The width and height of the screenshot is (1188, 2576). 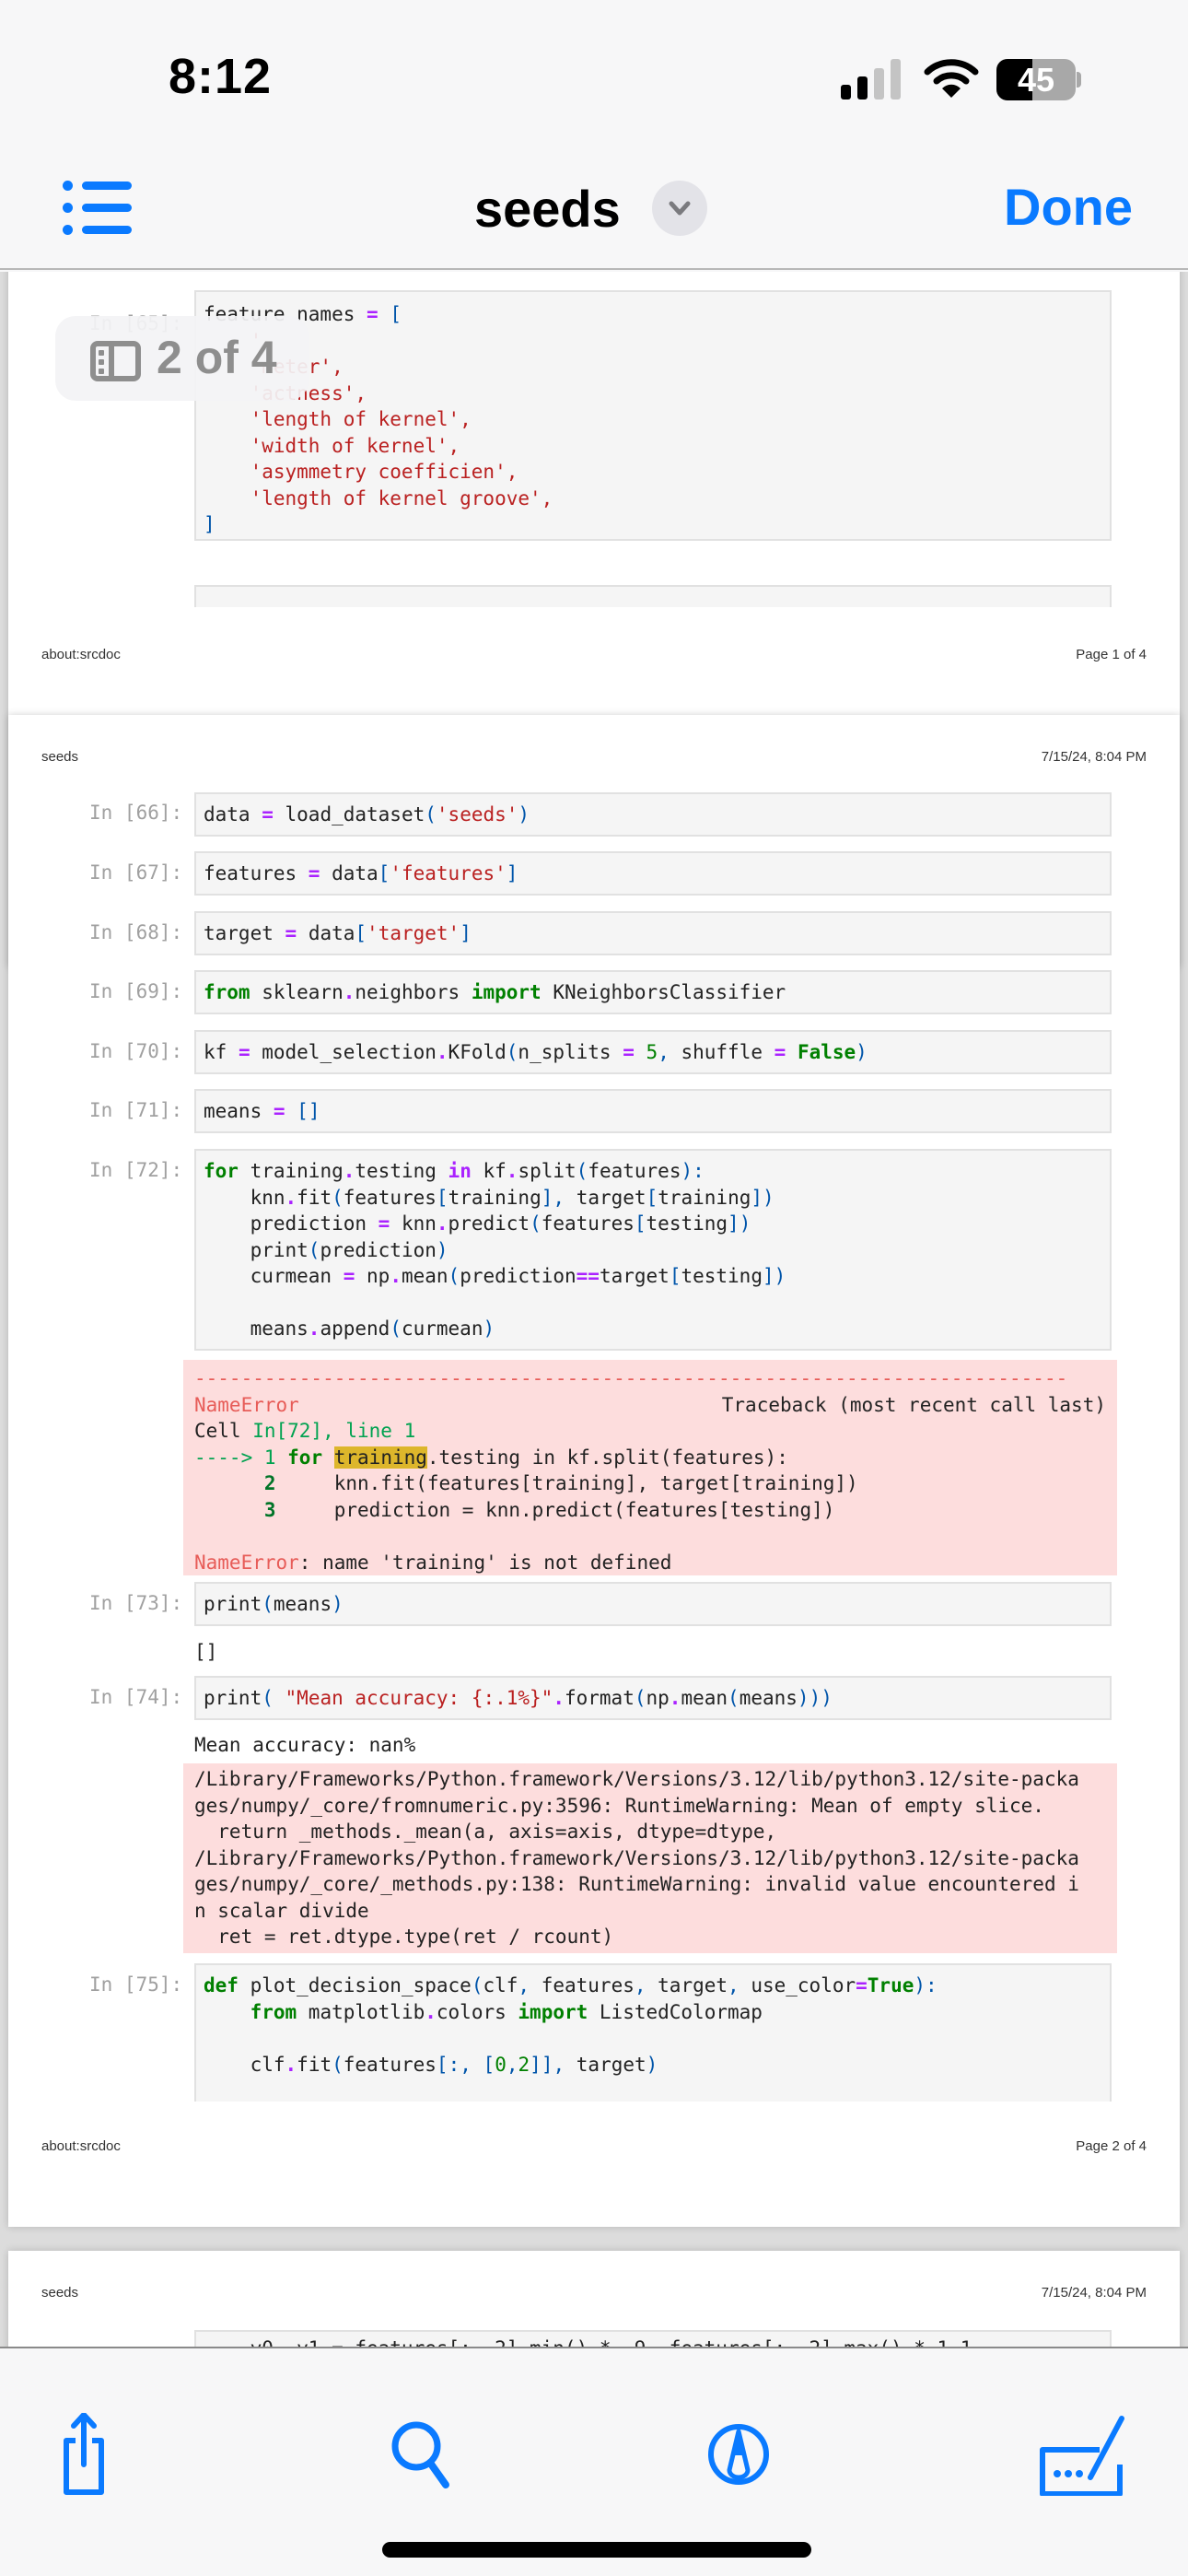 I want to click on code-text: data = load_dataset('seeds'), so click(x=367, y=814).